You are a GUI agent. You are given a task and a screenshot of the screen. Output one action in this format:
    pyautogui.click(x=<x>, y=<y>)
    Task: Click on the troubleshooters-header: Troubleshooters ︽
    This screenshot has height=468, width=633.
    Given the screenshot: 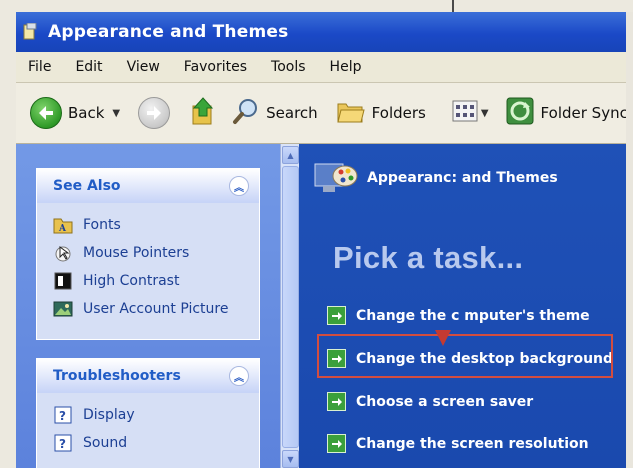 What is the action you would take?
    pyautogui.click(x=148, y=376)
    